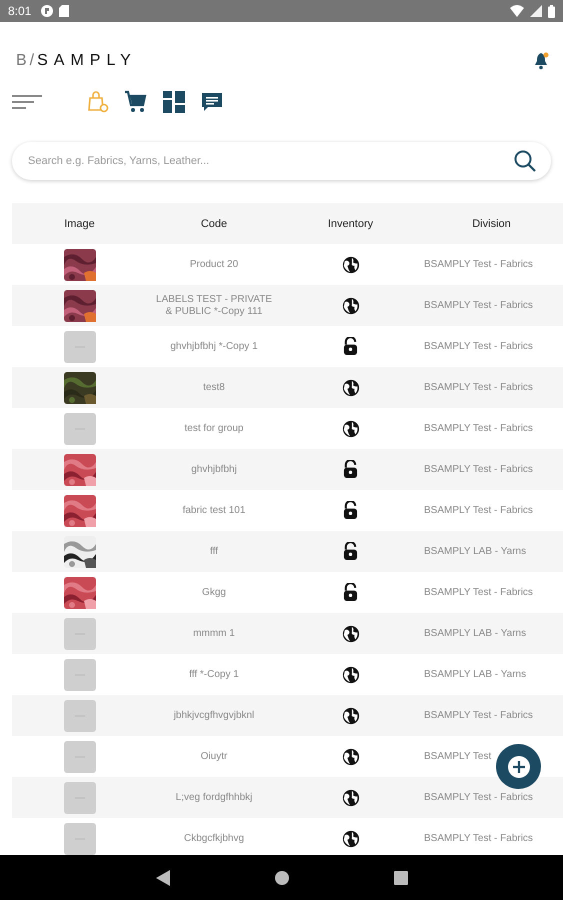 The image size is (563, 900). What do you see at coordinates (350, 224) in the screenshot?
I see `column-header: Inventory` at bounding box center [350, 224].